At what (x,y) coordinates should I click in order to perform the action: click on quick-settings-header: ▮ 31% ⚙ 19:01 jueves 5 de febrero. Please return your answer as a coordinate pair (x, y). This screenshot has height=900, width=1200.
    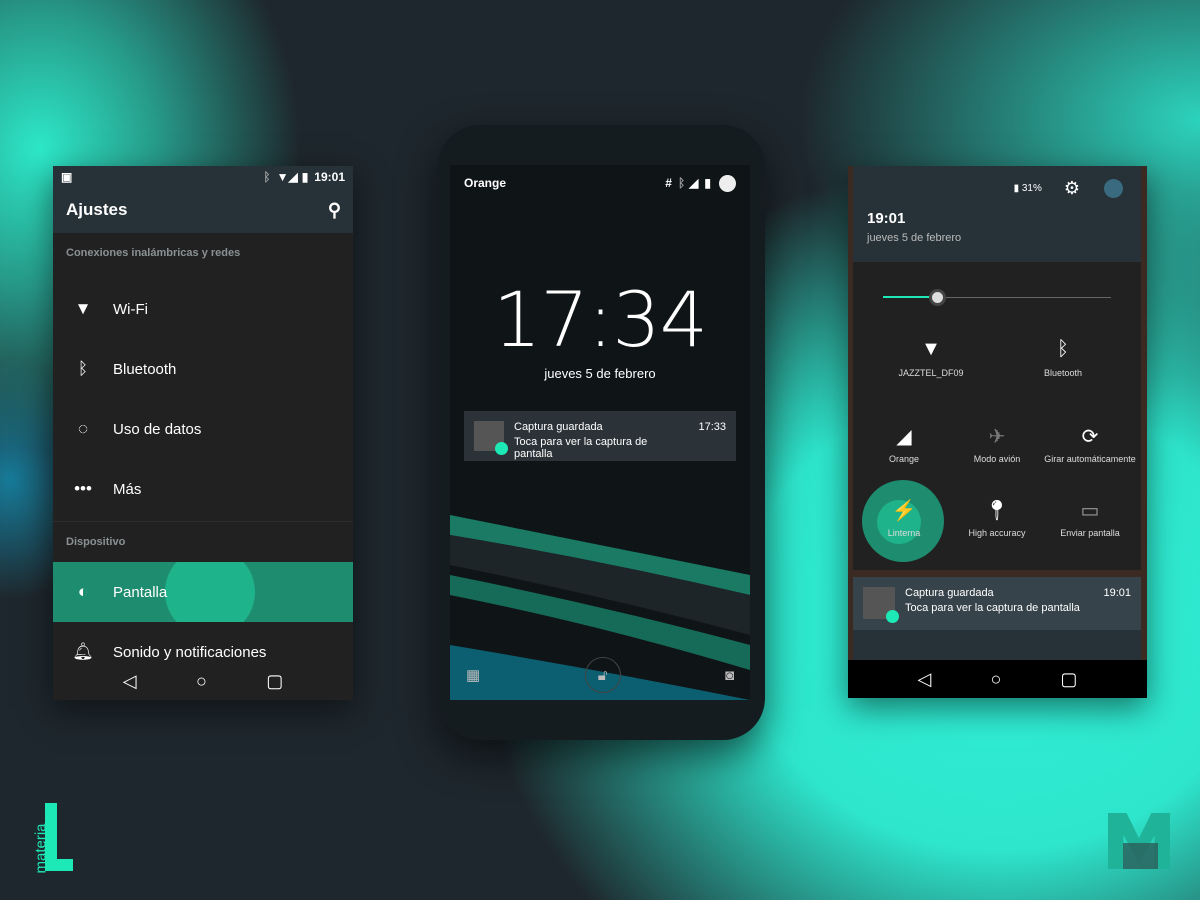
    Looking at the image, I should click on (997, 214).